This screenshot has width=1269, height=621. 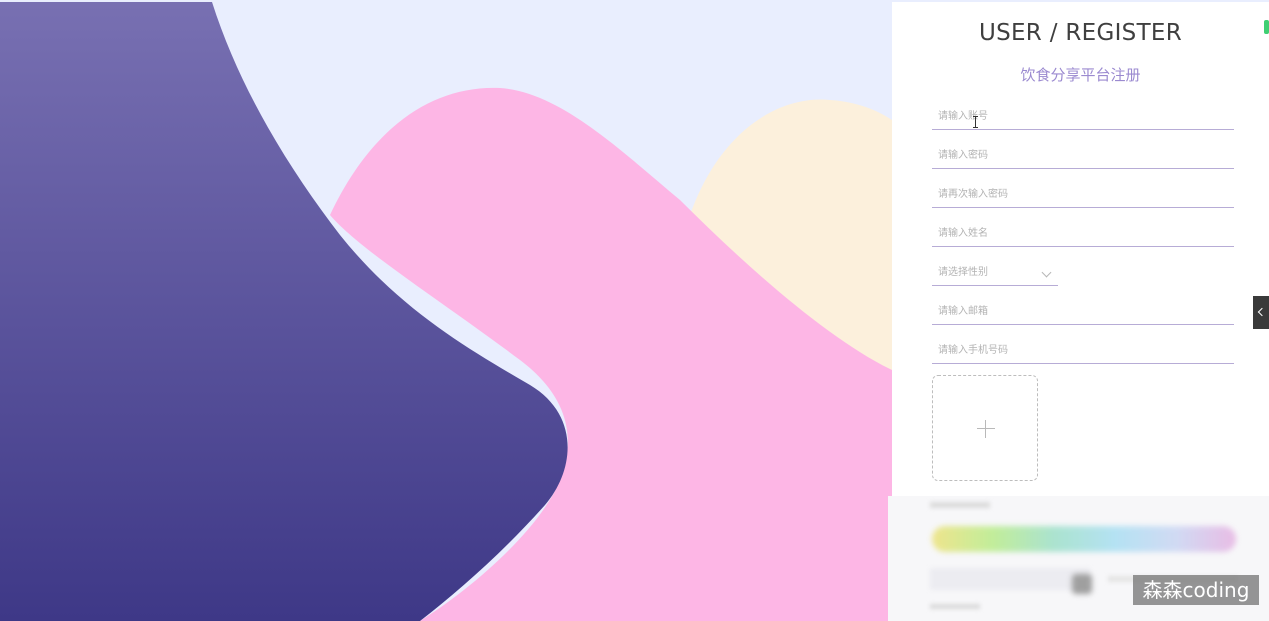 I want to click on chevron-left-icon, so click(x=1262, y=312).